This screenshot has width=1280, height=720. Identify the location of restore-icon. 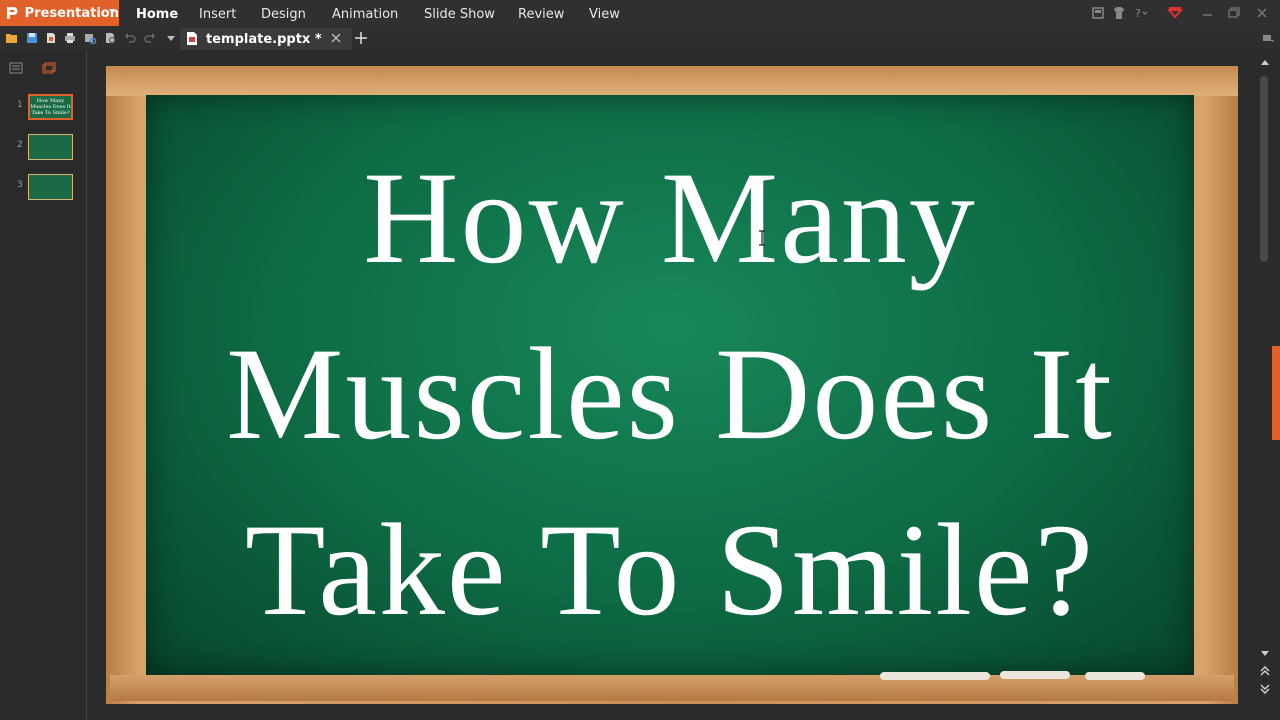
(1234, 13).